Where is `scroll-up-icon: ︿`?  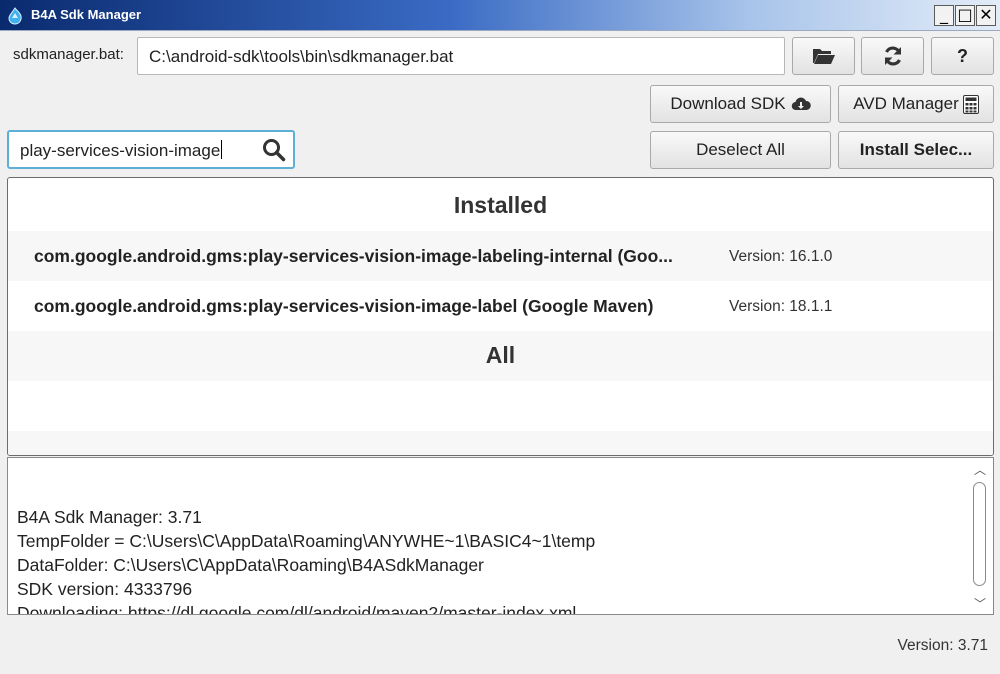
scroll-up-icon: ︿ is located at coordinates (980, 470).